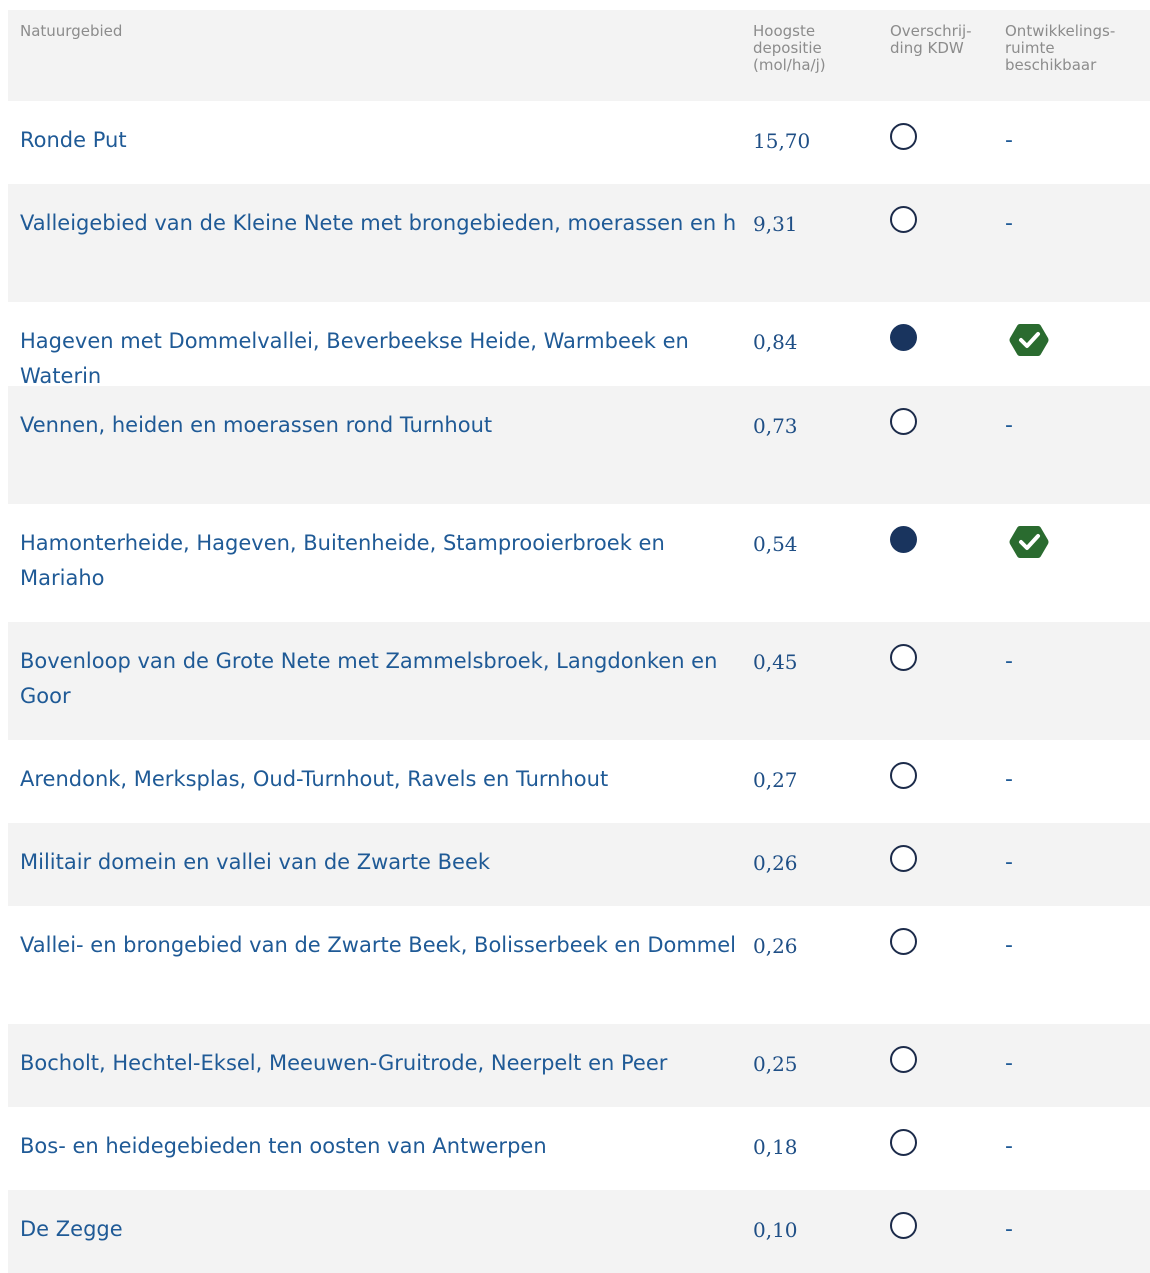  What do you see at coordinates (931, 39) in the screenshot?
I see `header-overschrijding-kdw: Overschrij- ding KDW` at bounding box center [931, 39].